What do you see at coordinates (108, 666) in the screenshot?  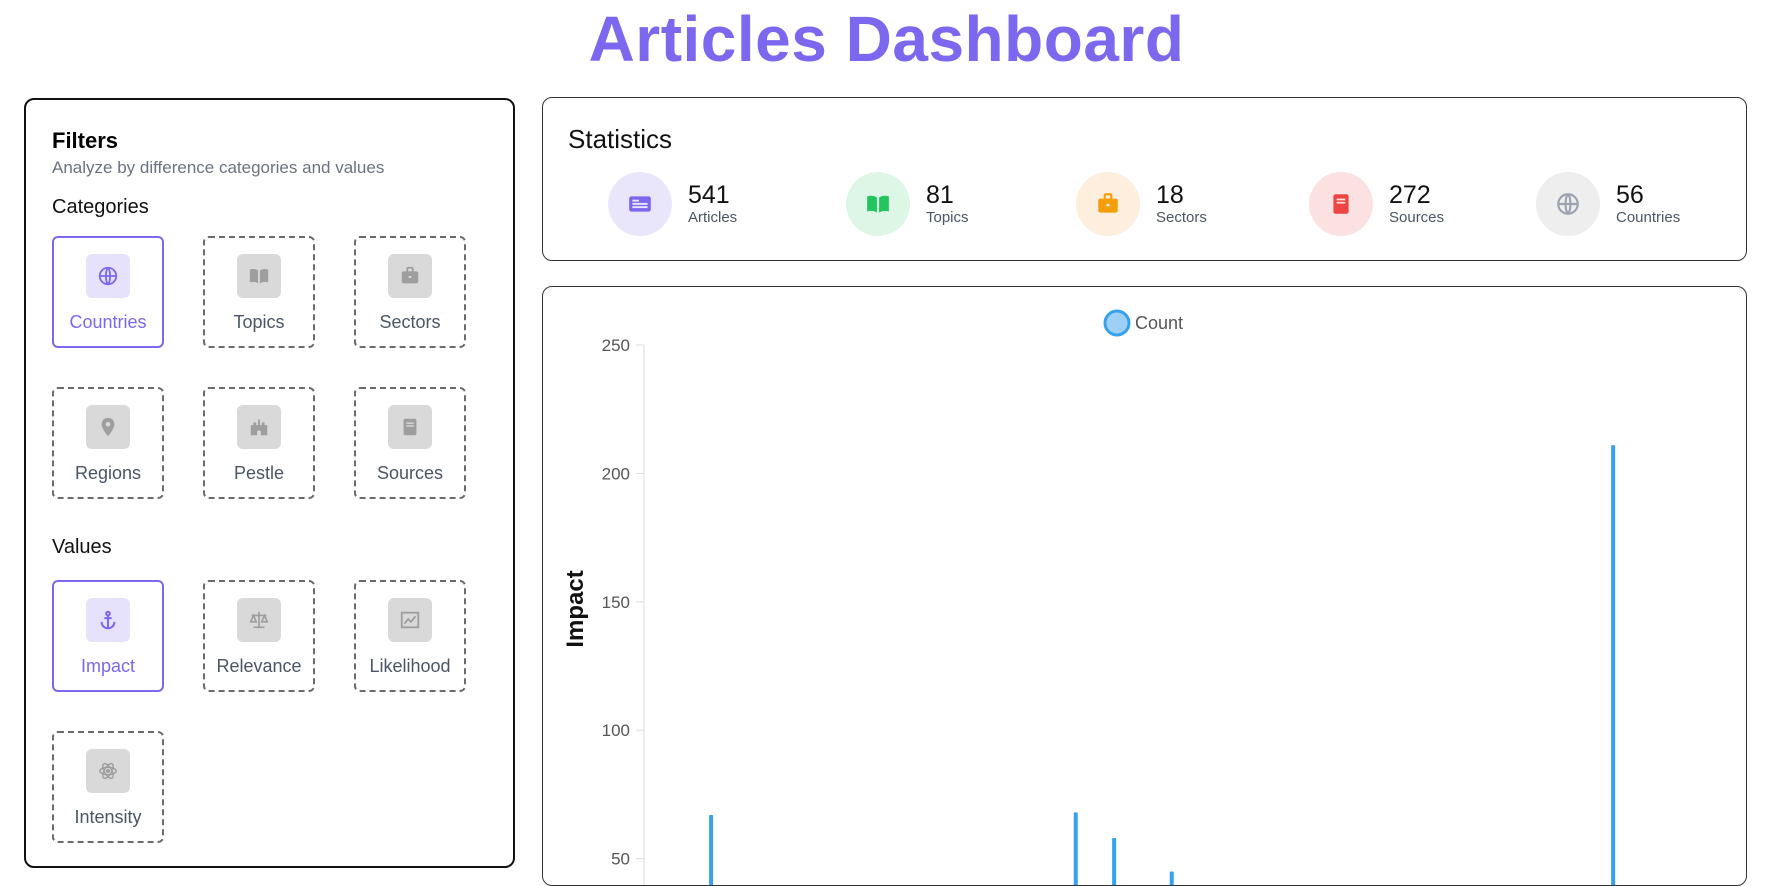 I see `filter-tile-label: Impact` at bounding box center [108, 666].